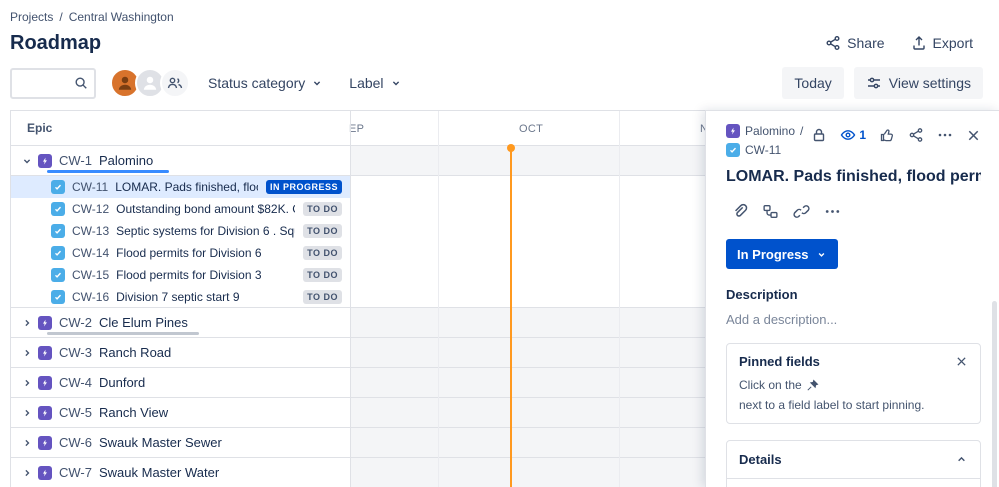 This screenshot has width=999, height=487. I want to click on epic-key: CW-6, so click(75, 442).